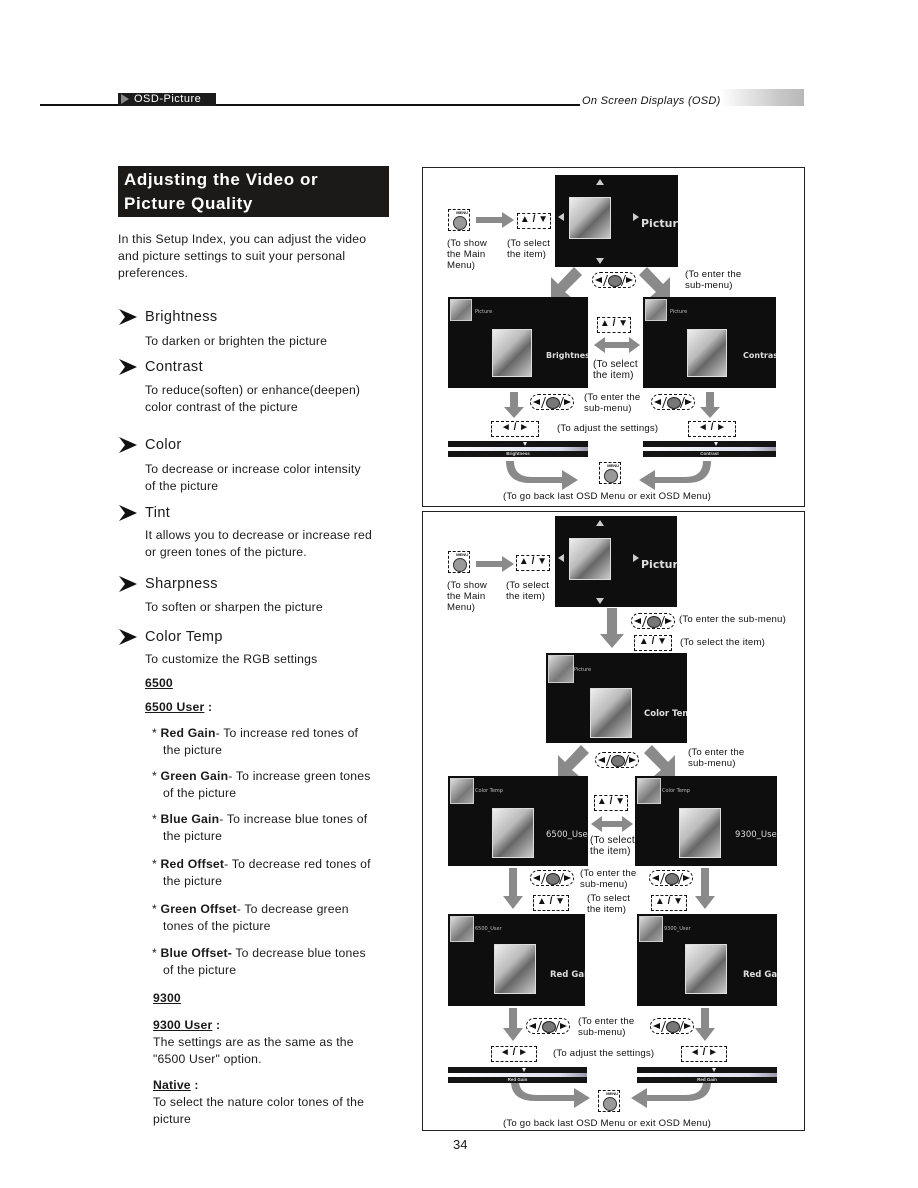 This screenshot has width=918, height=1188. What do you see at coordinates (636, 217) in the screenshot?
I see `right-triangle-icon` at bounding box center [636, 217].